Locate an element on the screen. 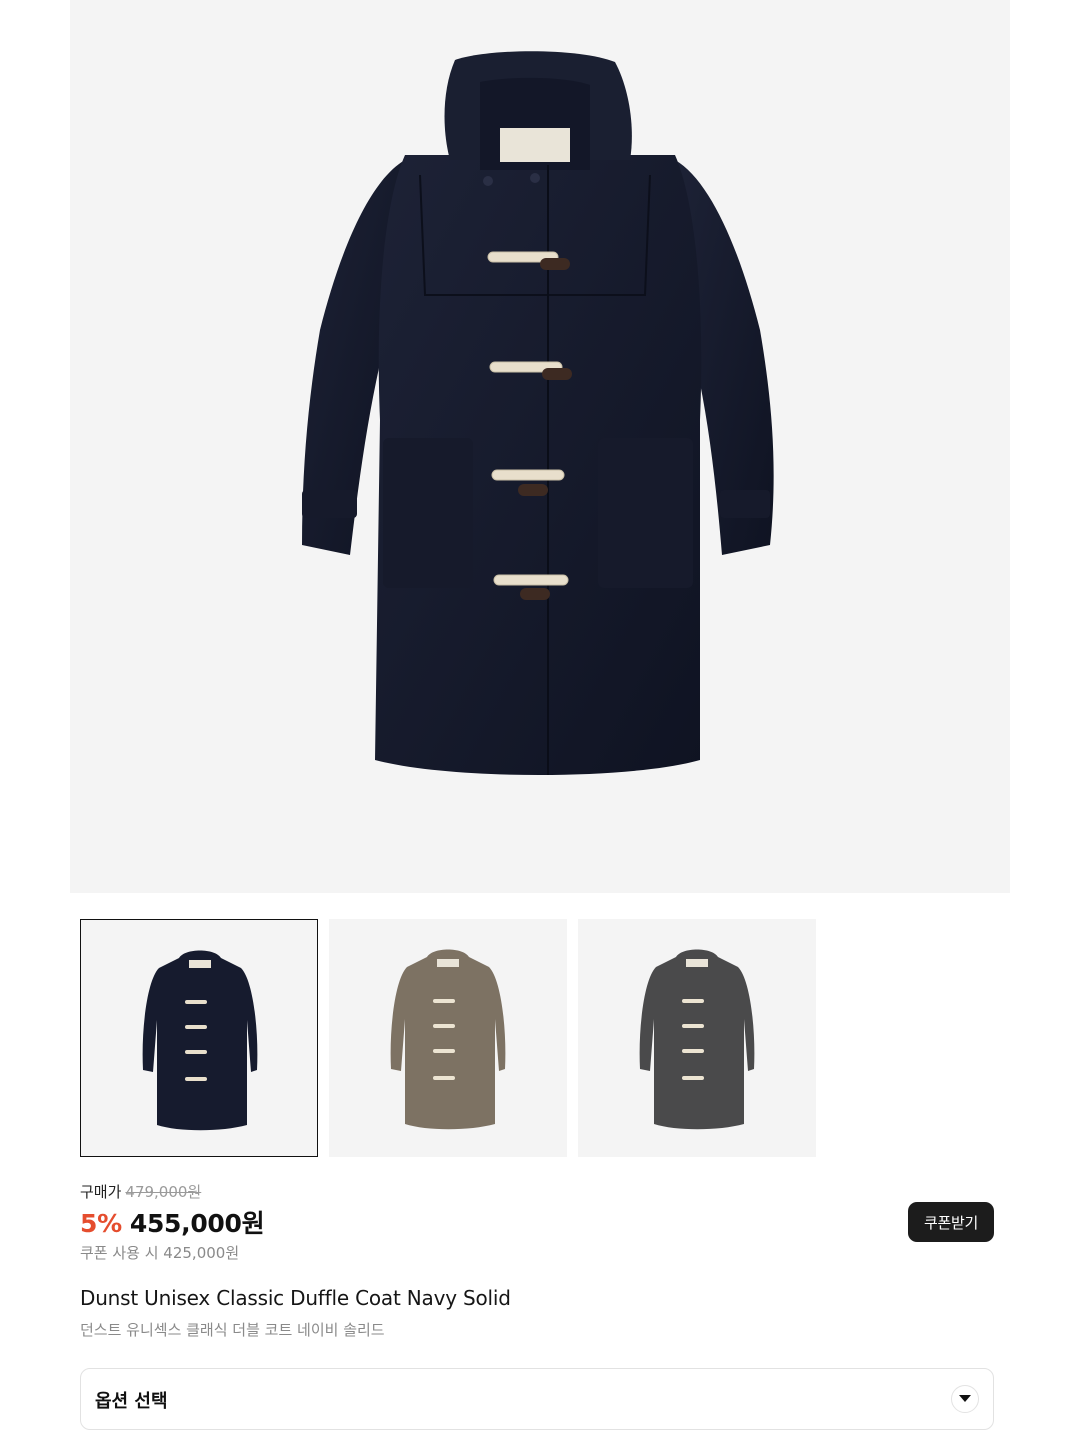  brown-coat-thumbnail-image is located at coordinates (448, 1039).